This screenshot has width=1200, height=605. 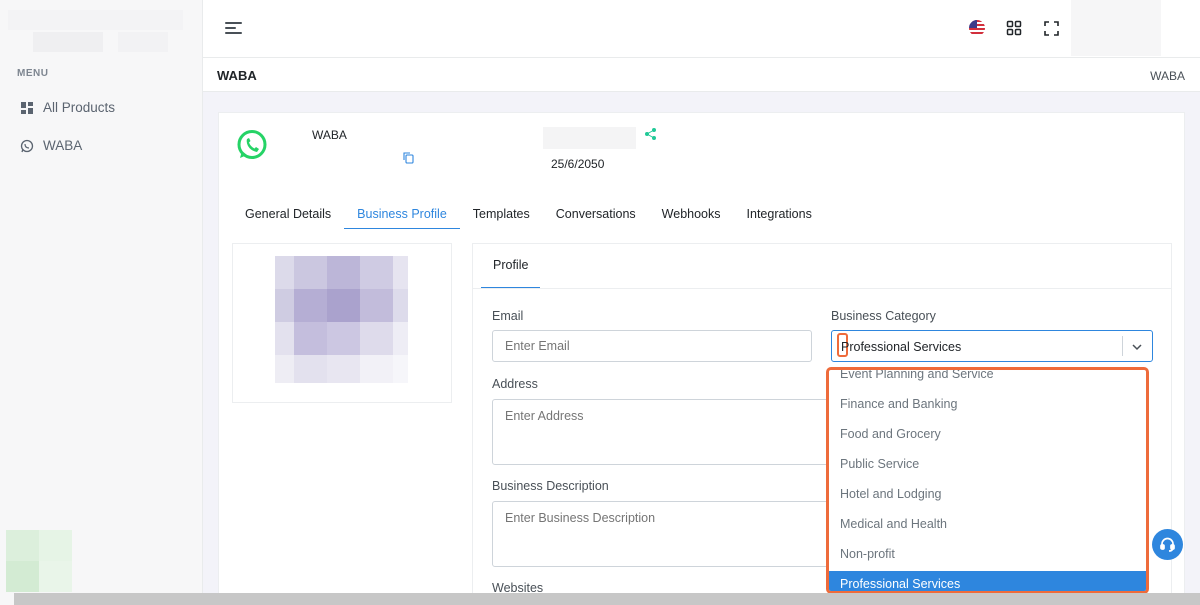 What do you see at coordinates (987, 556) in the screenshot?
I see `dropdown-option: Non-profit` at bounding box center [987, 556].